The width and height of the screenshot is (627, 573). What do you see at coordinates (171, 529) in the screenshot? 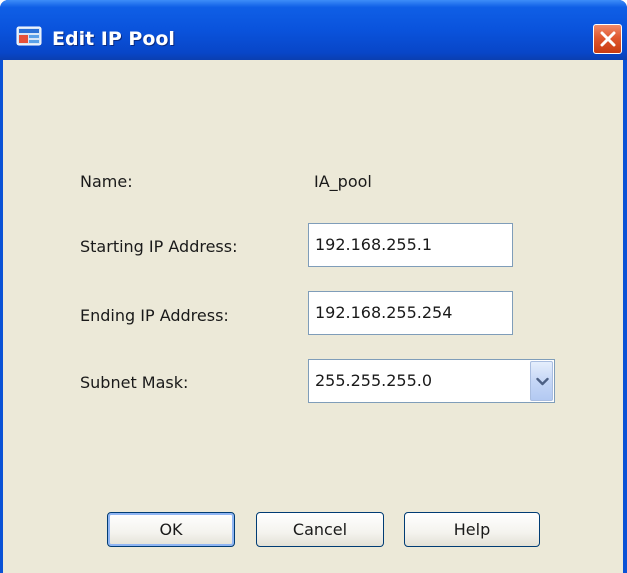
I see `ok-button: OK` at bounding box center [171, 529].